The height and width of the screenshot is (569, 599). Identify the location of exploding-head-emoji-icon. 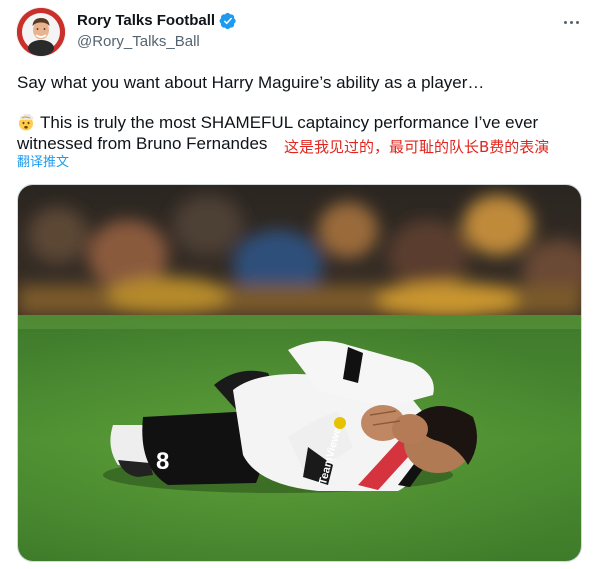
(26, 122).